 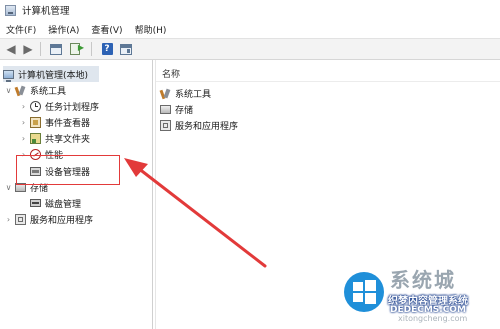 I want to click on export-list-button, so click(x=75, y=49).